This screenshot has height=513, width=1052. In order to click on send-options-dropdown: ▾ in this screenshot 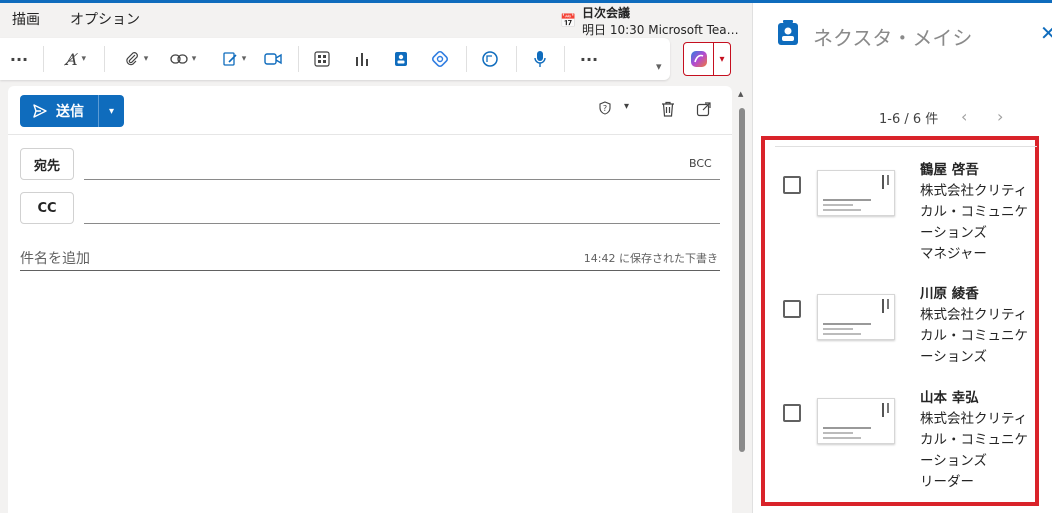, I will do `click(111, 111)`.